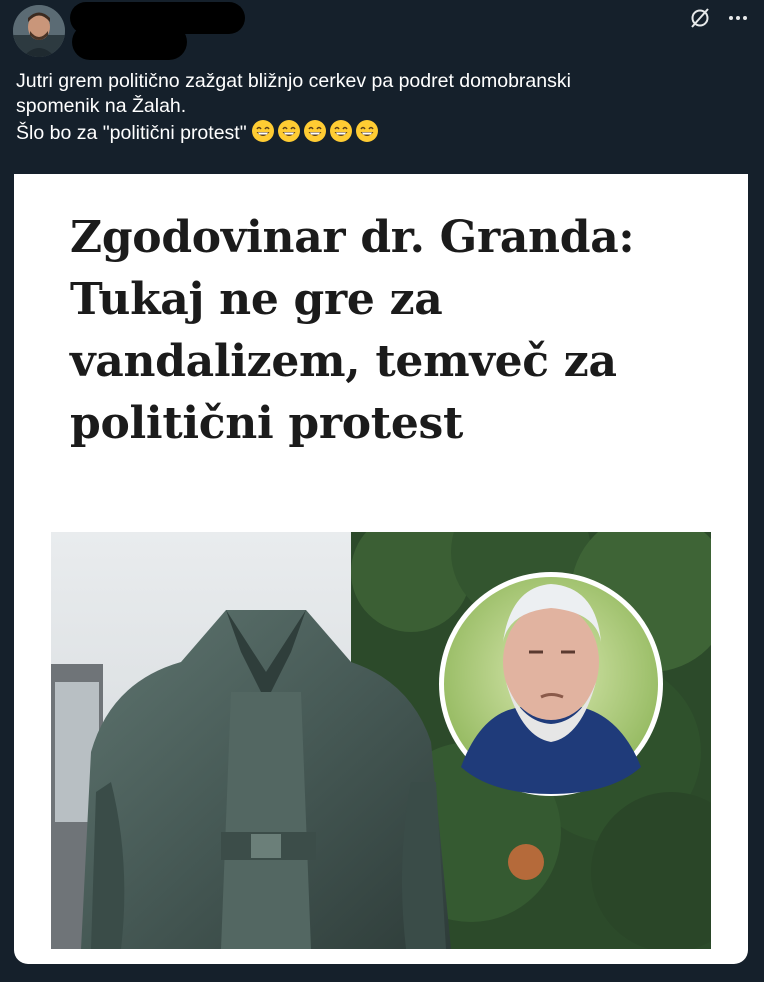  Describe the element at coordinates (719, 18) in the screenshot. I see `tweet-actions-top` at that location.